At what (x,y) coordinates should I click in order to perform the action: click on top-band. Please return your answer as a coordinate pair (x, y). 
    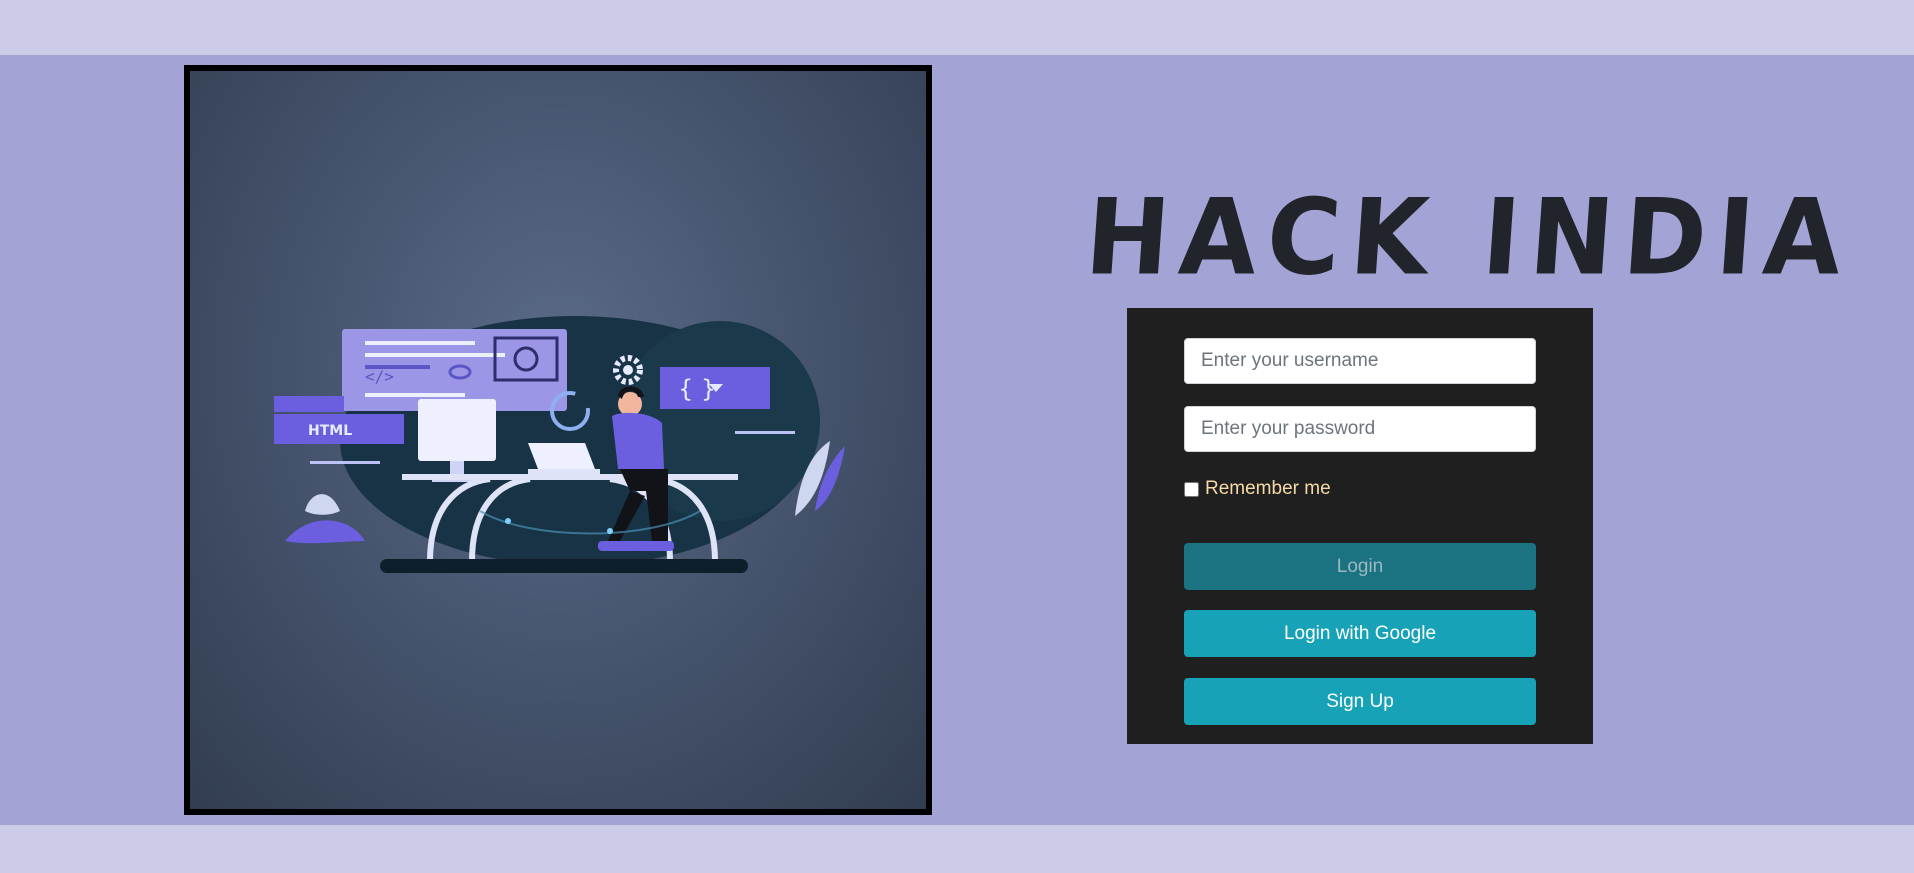
    Looking at the image, I should click on (957, 27).